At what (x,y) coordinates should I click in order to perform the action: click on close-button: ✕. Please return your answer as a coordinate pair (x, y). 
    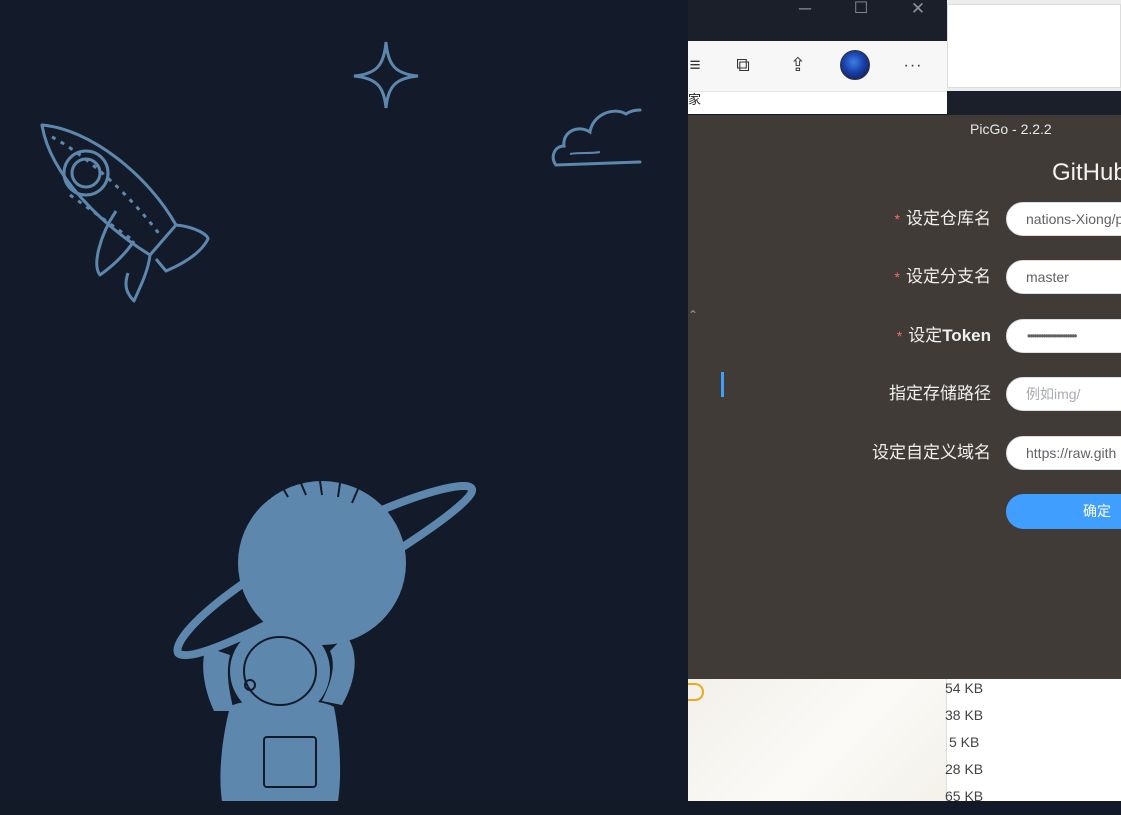
    Looking at the image, I should click on (918, 9).